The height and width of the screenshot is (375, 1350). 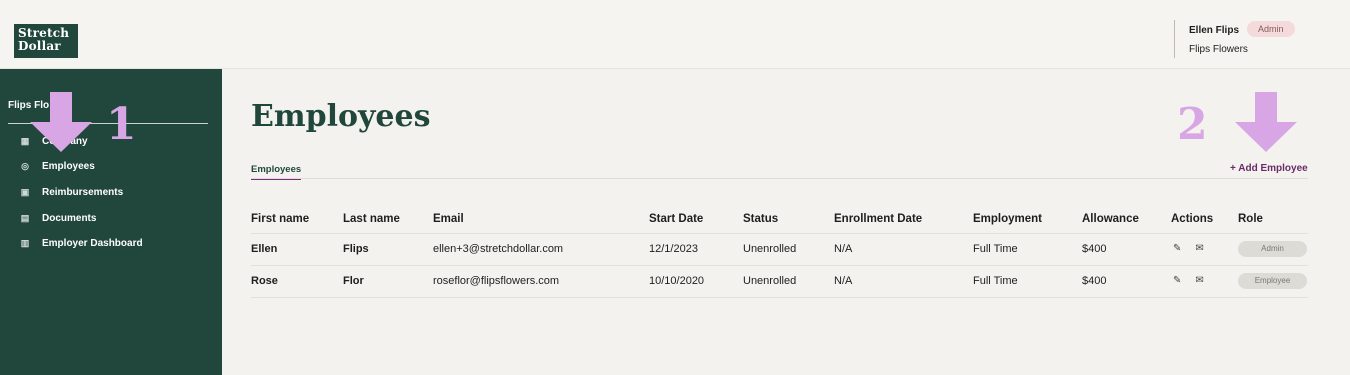 What do you see at coordinates (25, 218) in the screenshot?
I see `document-icon: ▤` at bounding box center [25, 218].